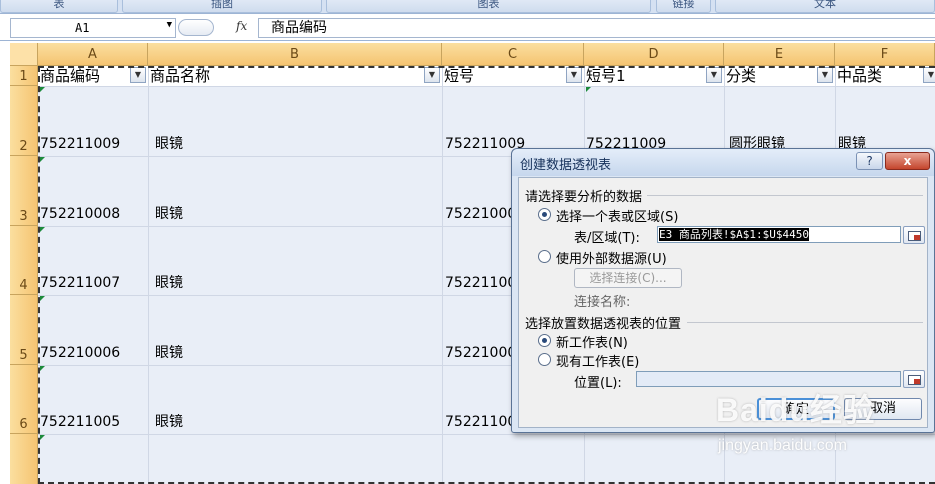 This screenshot has height=484, width=935. I want to click on formula-input: 商品编码, so click(596, 28).